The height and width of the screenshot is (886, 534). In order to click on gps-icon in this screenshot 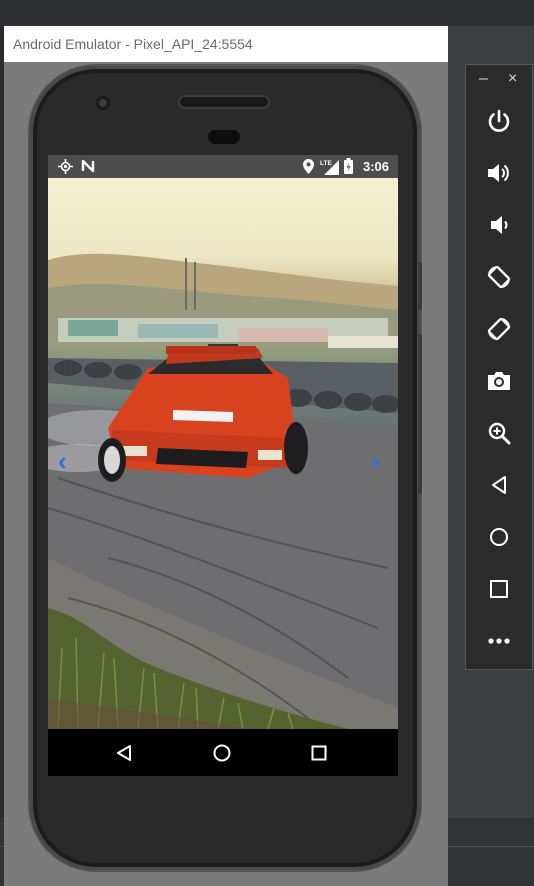, I will do `click(65, 168)`.